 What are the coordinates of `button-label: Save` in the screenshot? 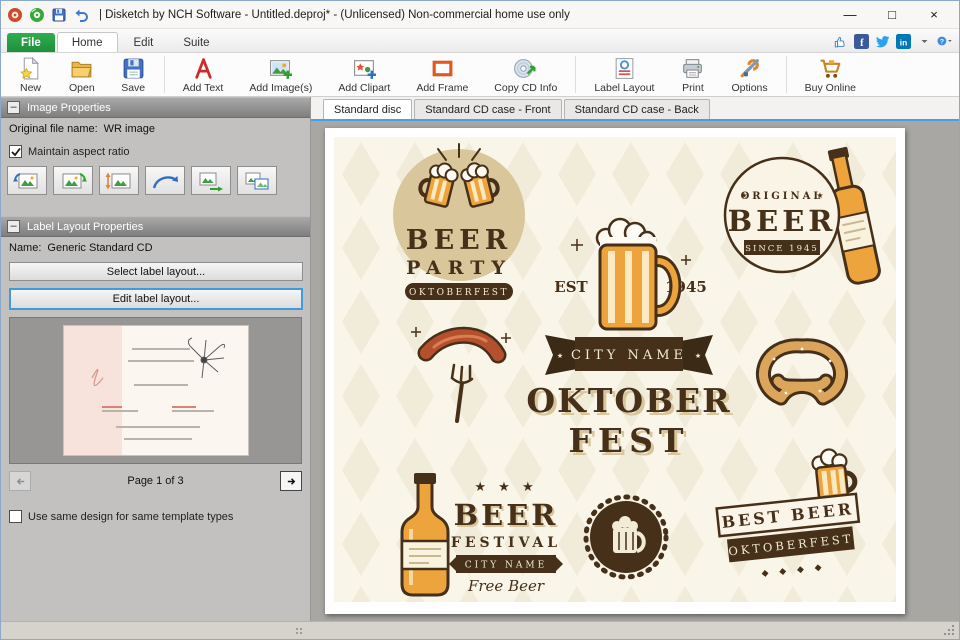 It's located at (133, 87).